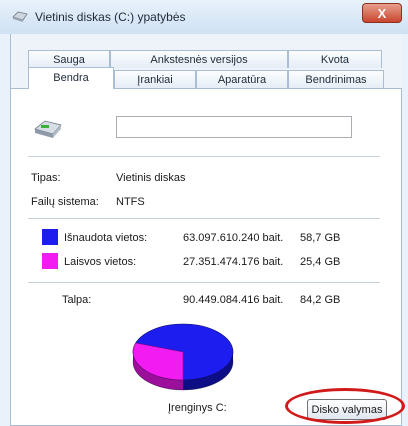 This screenshot has height=426, width=408. Describe the element at coordinates (320, 238) in the screenshot. I see `used-space-size: 58,7 GB` at that location.